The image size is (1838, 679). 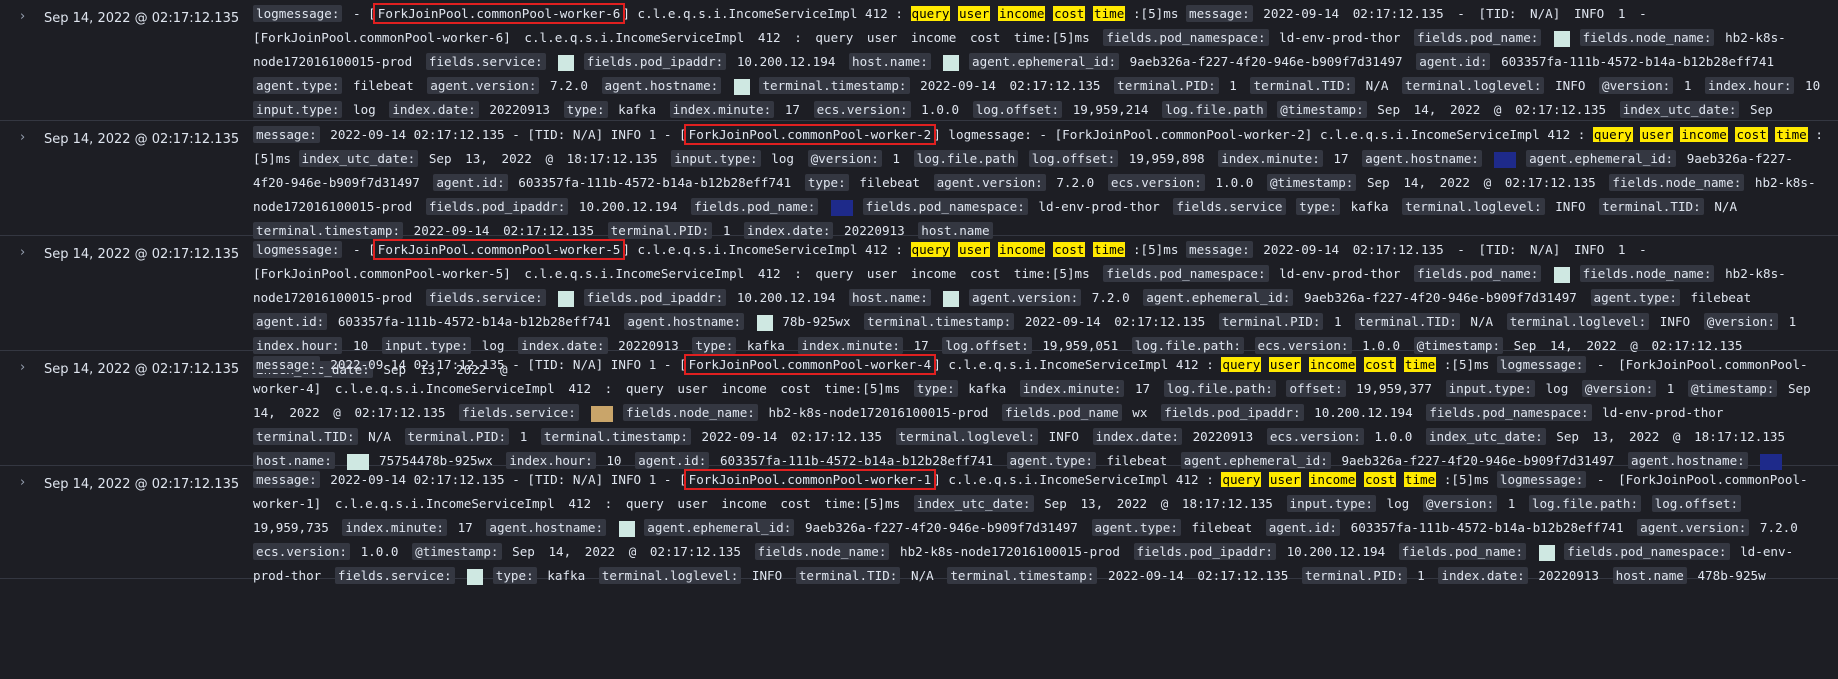 I want to click on field-label: agent.id:, so click(x=1453, y=61).